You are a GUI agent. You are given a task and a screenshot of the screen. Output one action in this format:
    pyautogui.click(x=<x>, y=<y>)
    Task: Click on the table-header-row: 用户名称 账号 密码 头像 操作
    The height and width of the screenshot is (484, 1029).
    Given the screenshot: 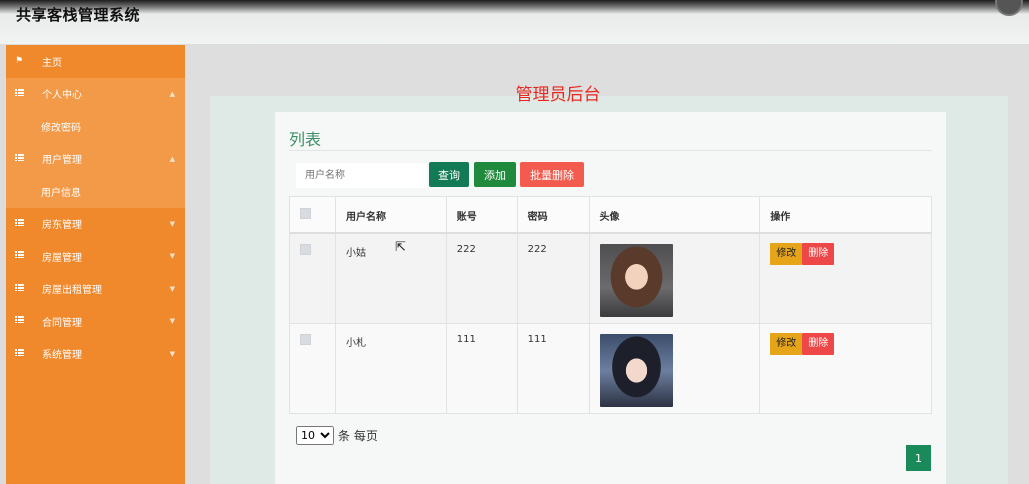 What is the action you would take?
    pyautogui.click(x=610, y=215)
    